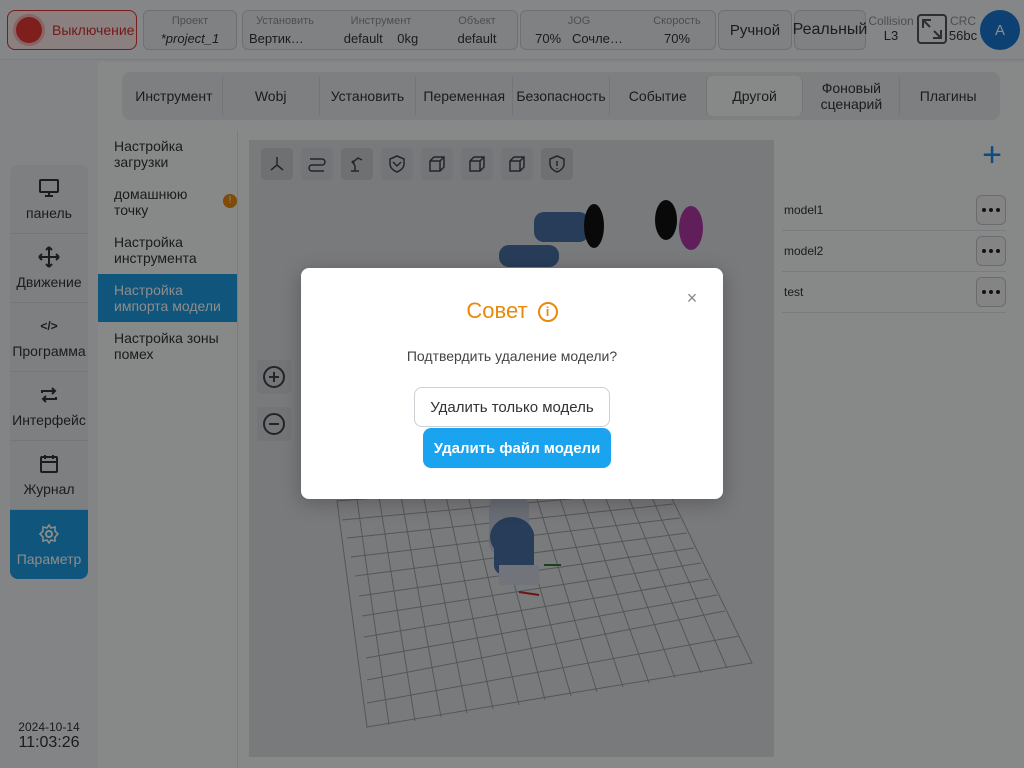  What do you see at coordinates (517, 448) in the screenshot?
I see `delete-model-file-button: Удалить файл модели` at bounding box center [517, 448].